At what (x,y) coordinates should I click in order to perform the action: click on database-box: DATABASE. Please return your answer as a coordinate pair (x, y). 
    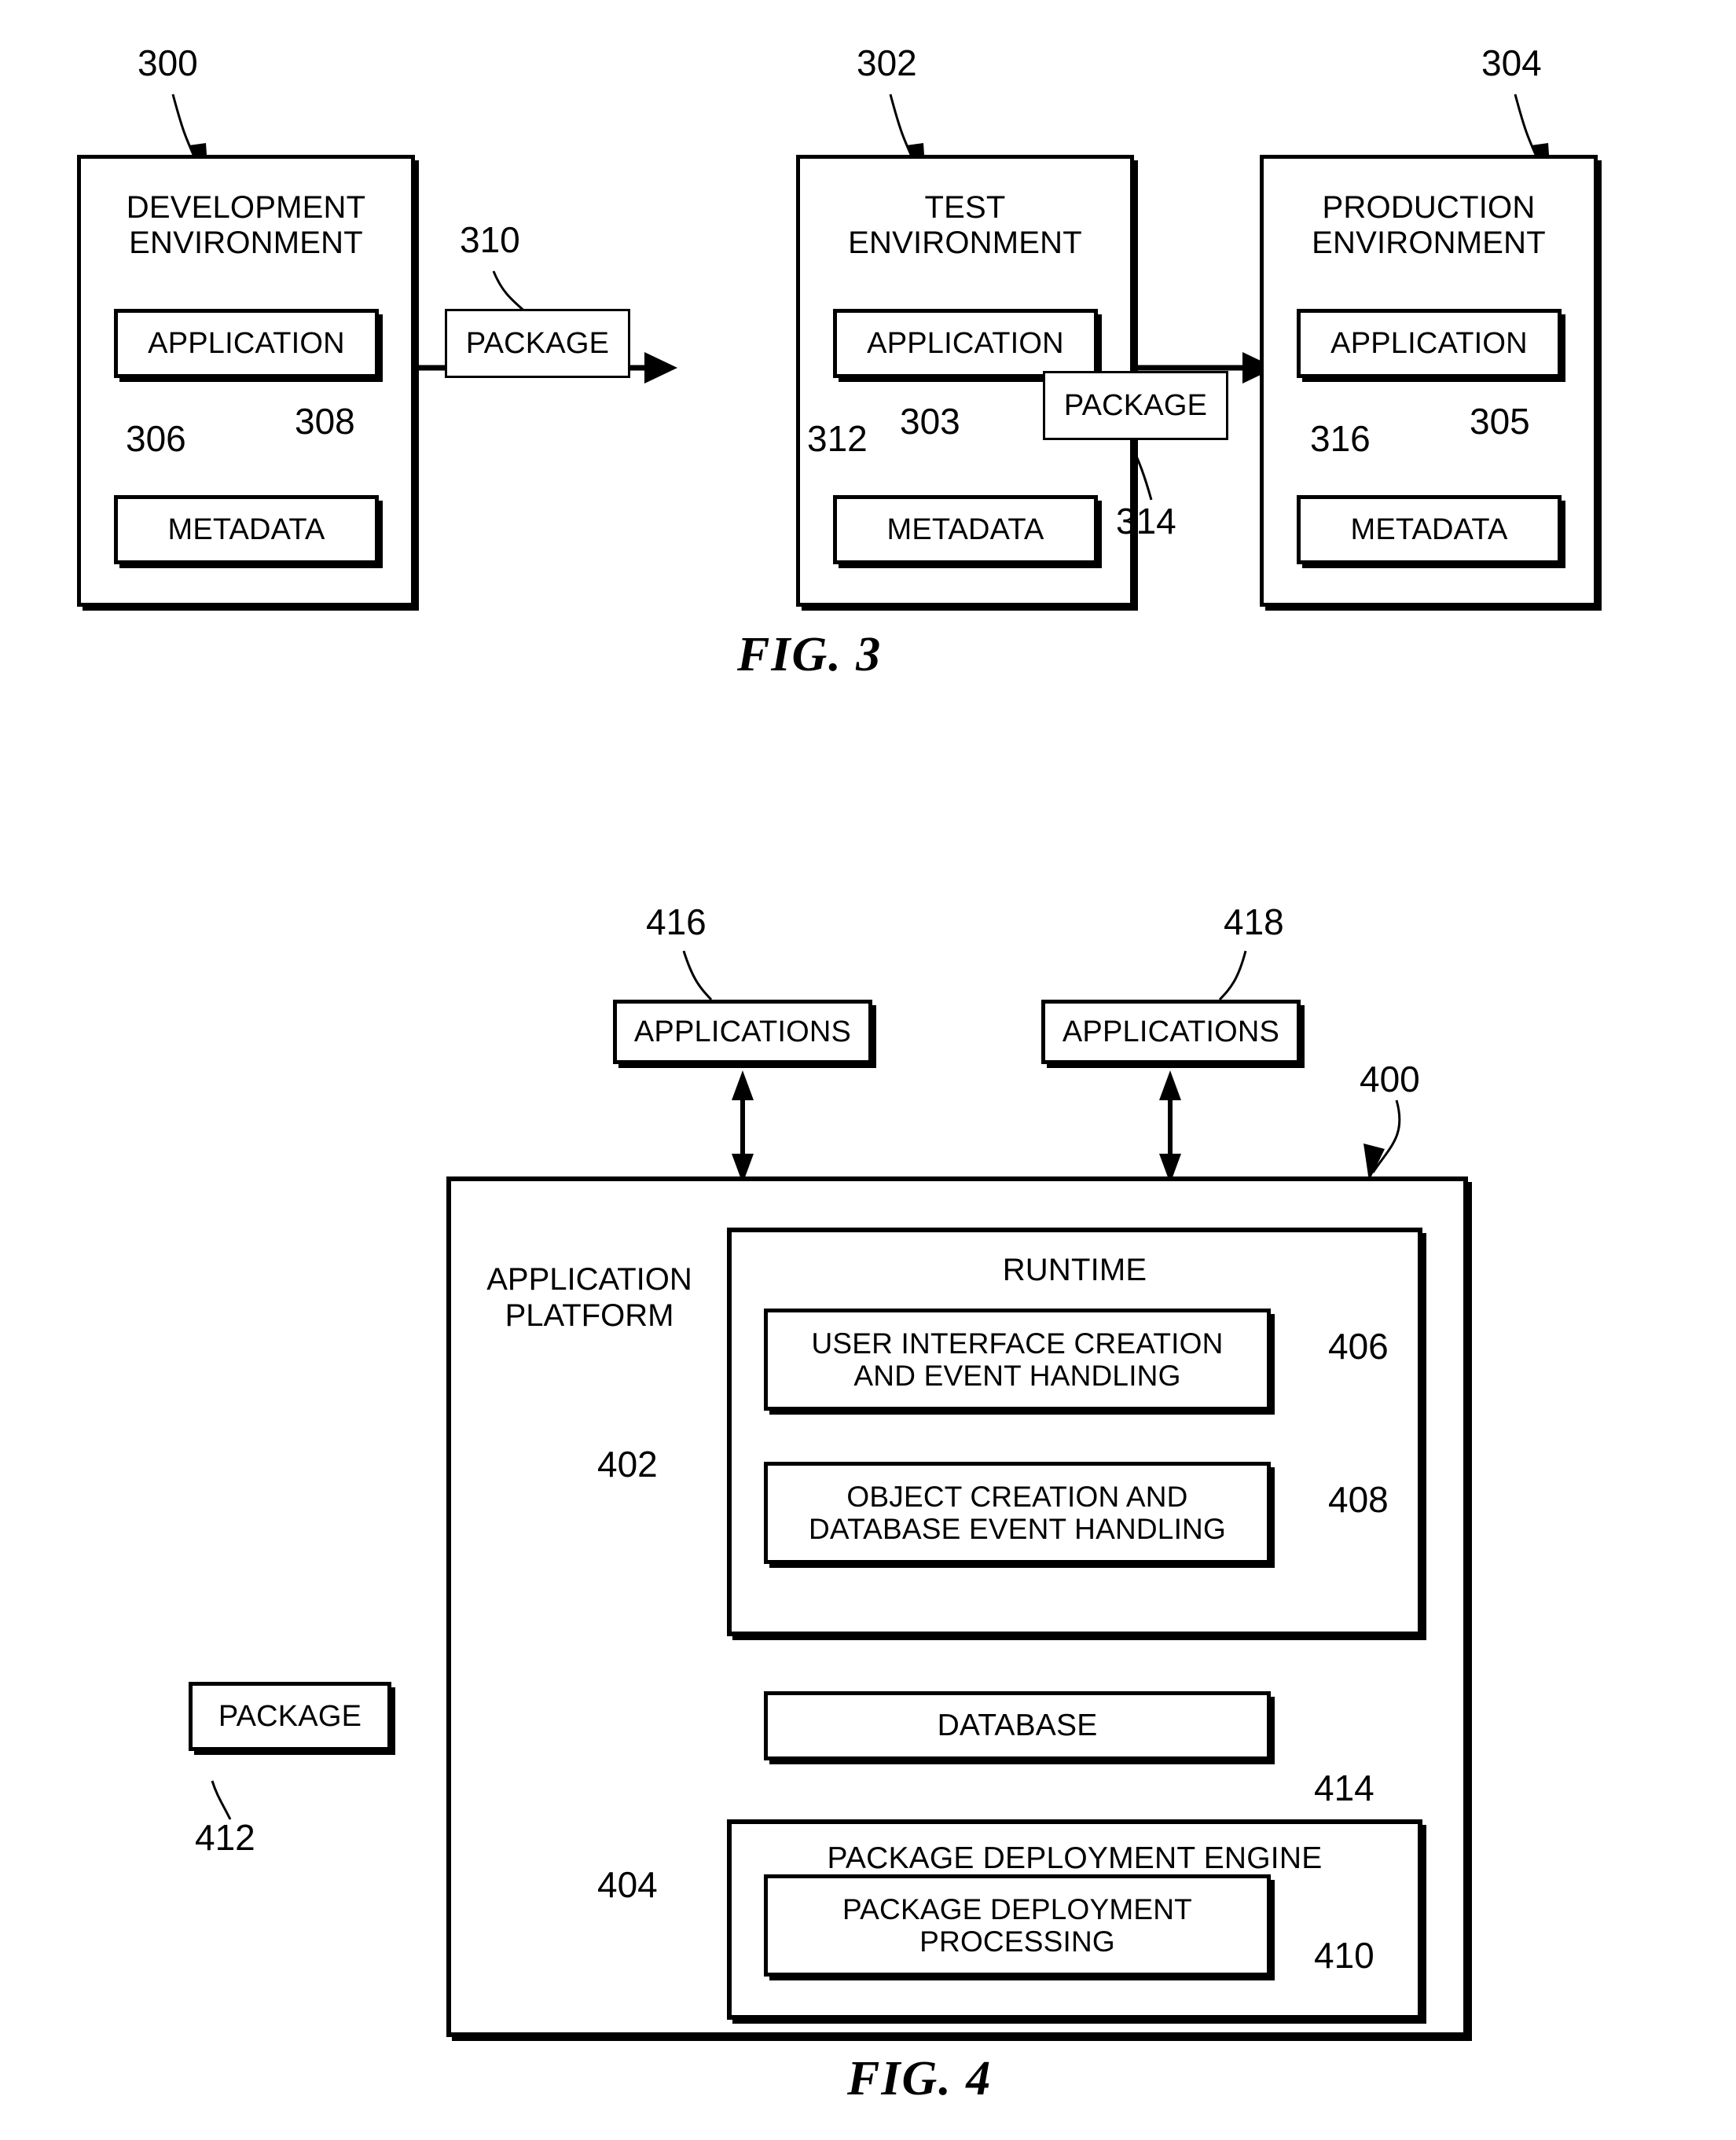
    Looking at the image, I should click on (1017, 1726).